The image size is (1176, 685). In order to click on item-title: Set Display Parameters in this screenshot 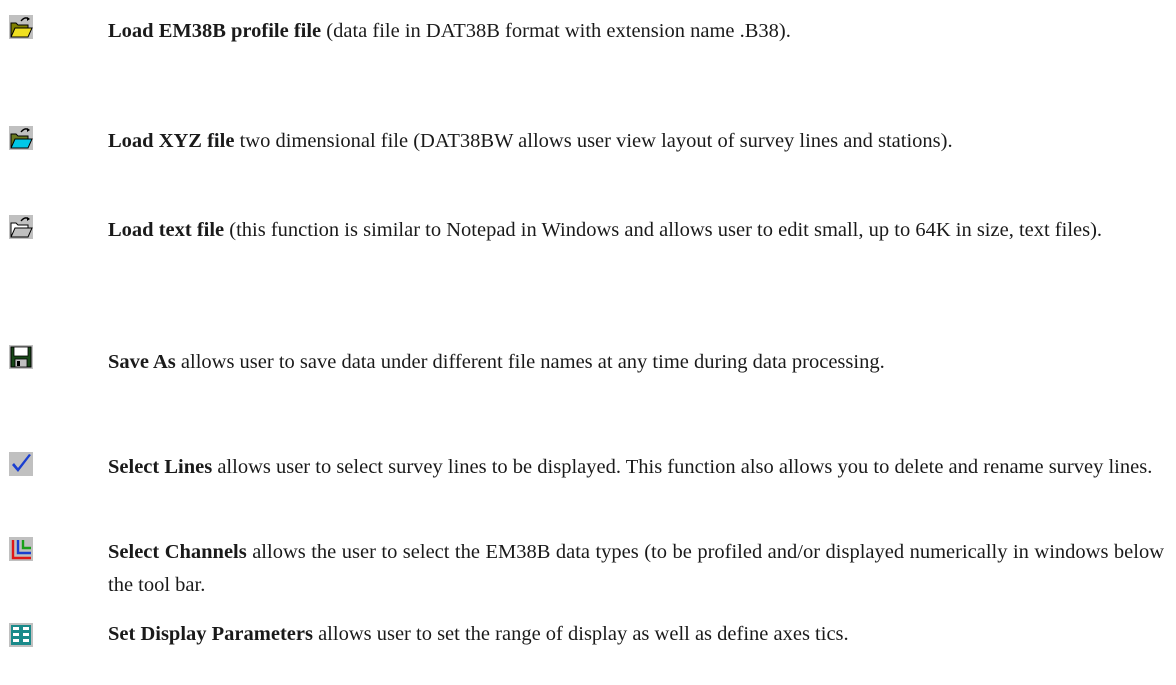, I will do `click(210, 634)`.